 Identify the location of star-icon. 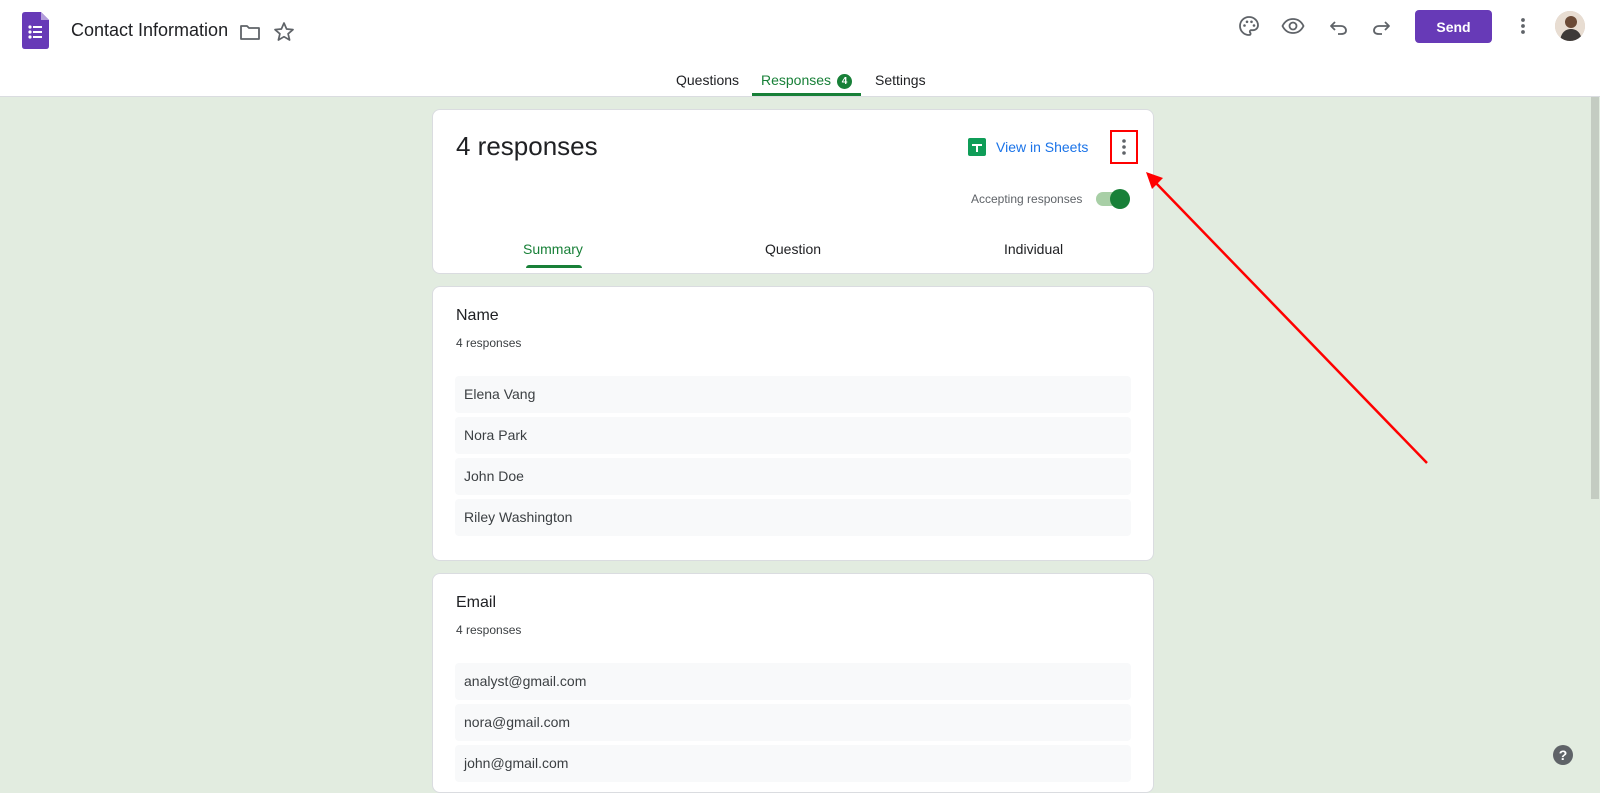
(284, 32).